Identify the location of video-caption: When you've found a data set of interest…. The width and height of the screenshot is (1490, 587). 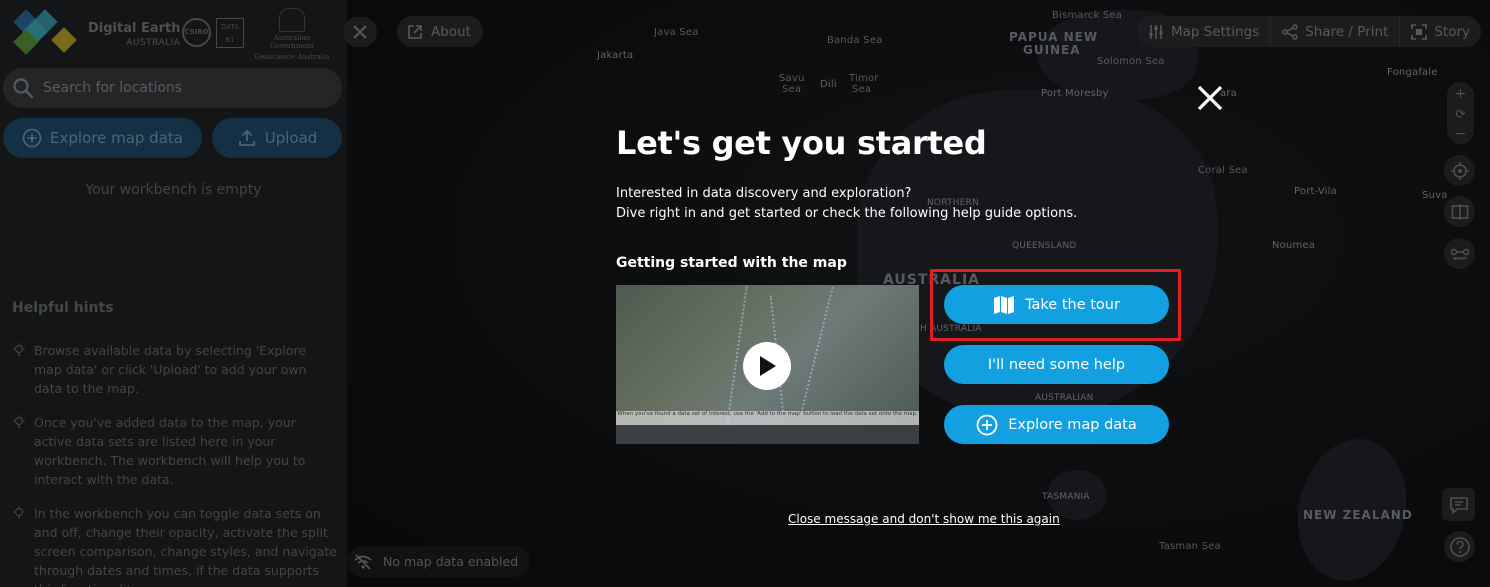
(767, 418).